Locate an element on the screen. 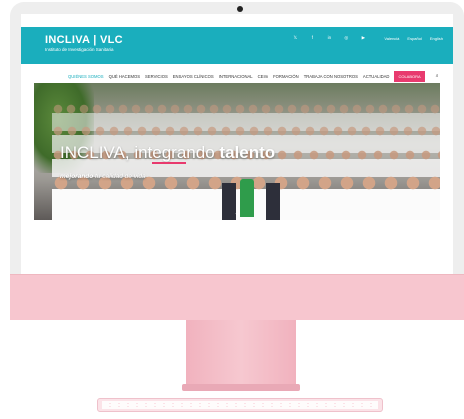  hero-subtitle-rest: tu calidad de vida is located at coordinates (119, 176).